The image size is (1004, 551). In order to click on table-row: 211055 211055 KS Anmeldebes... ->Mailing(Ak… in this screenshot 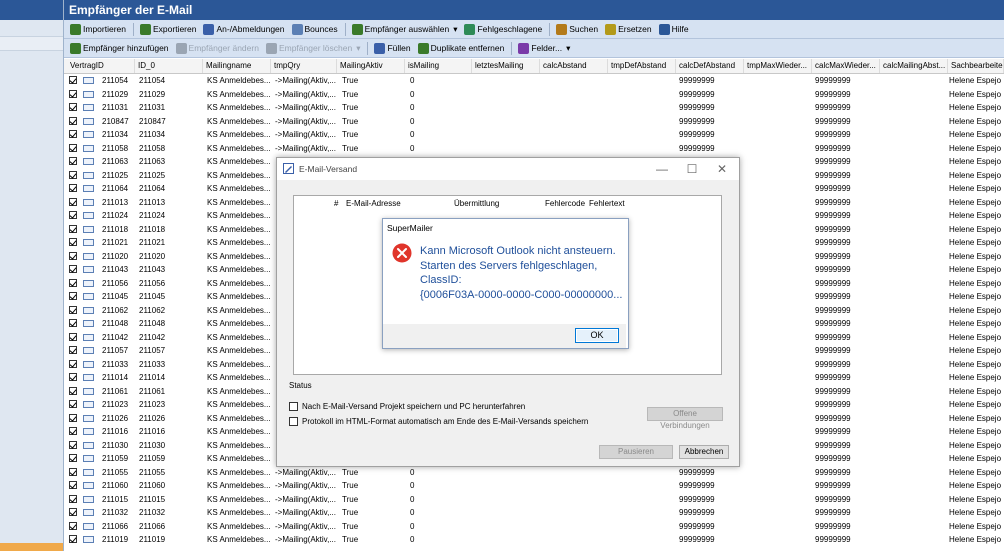, I will do `click(534, 473)`.